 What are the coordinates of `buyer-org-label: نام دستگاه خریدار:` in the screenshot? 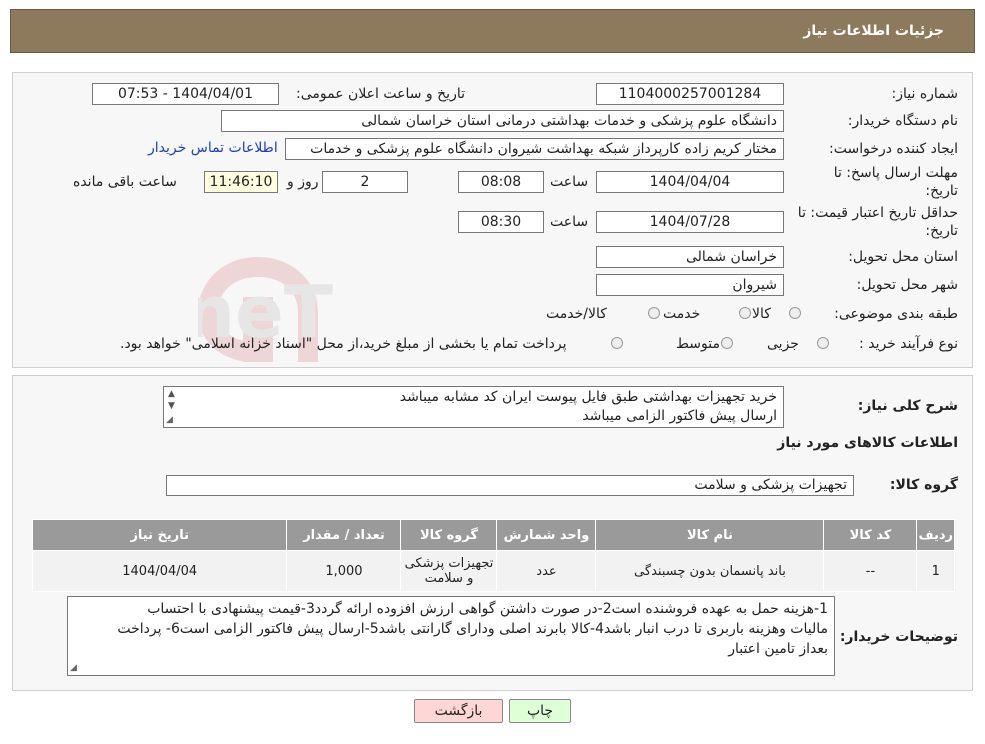 It's located at (902, 121).